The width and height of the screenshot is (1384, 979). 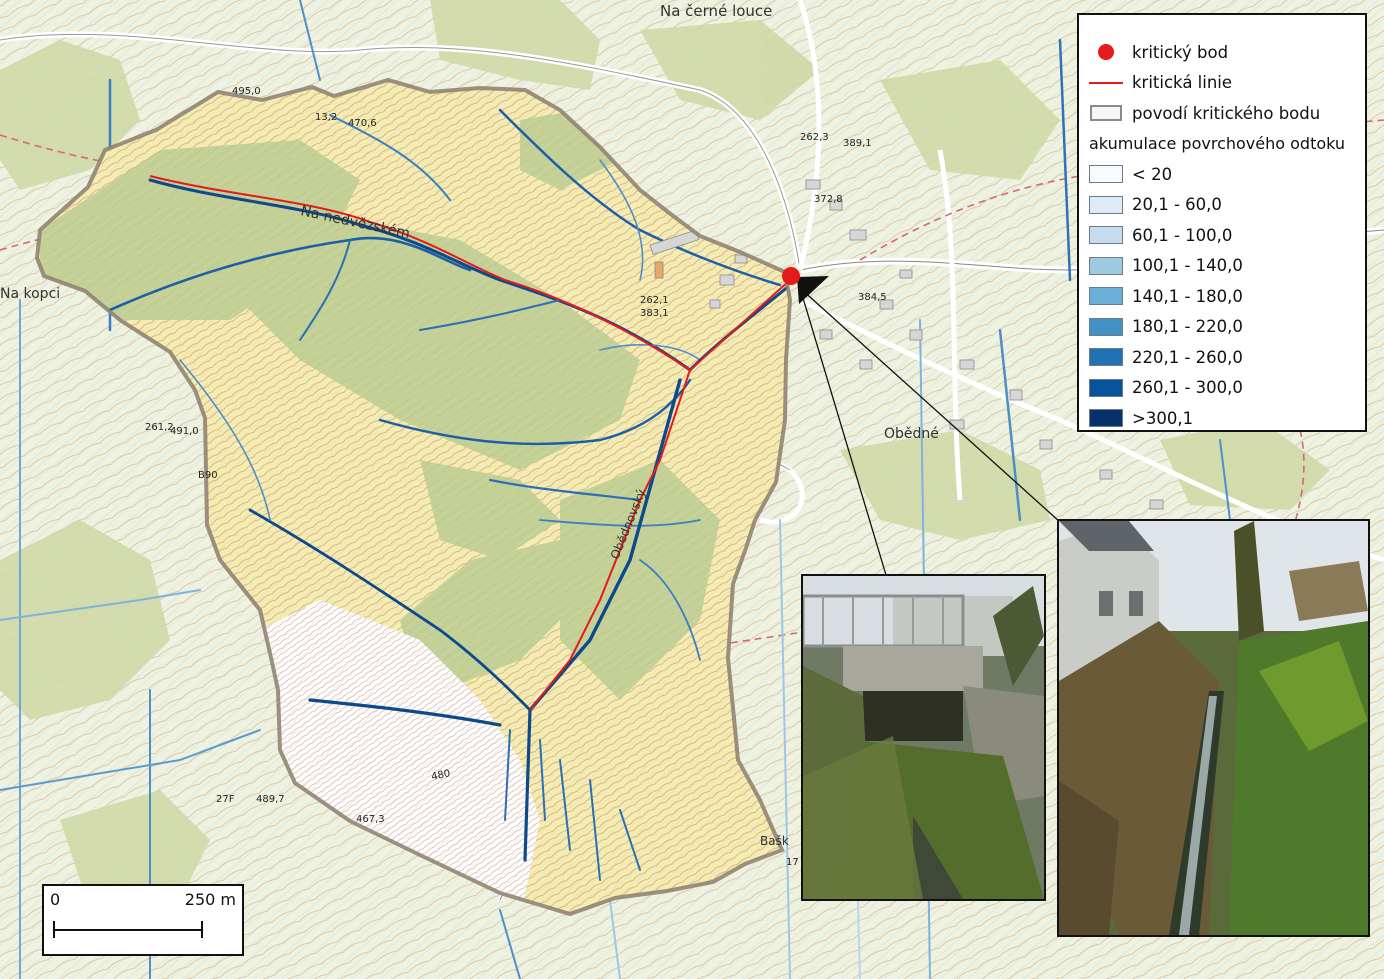 What do you see at coordinates (1227, 418) in the screenshot?
I see `legend-class: >300,1` at bounding box center [1227, 418].